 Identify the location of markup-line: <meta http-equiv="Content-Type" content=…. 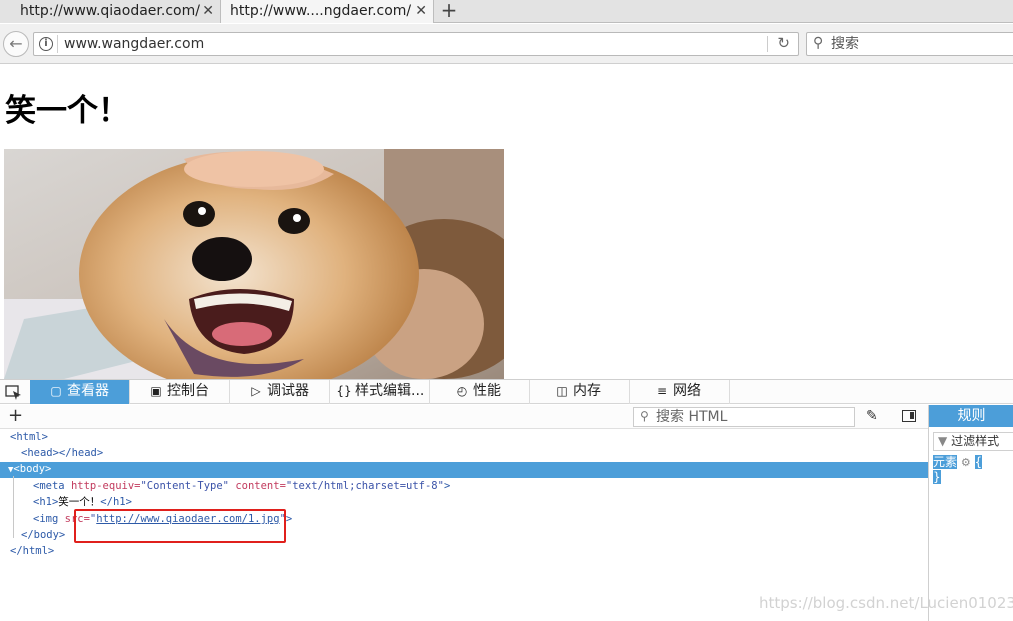
(464, 487).